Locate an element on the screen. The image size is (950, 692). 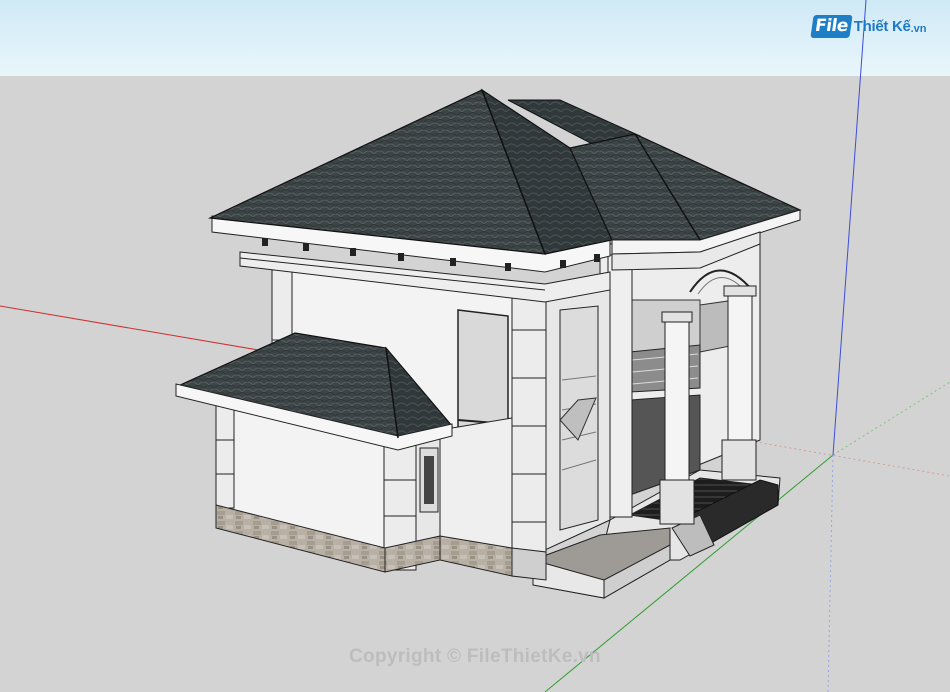
logo-brand-text: Thiết Kế is located at coordinates (882, 26).